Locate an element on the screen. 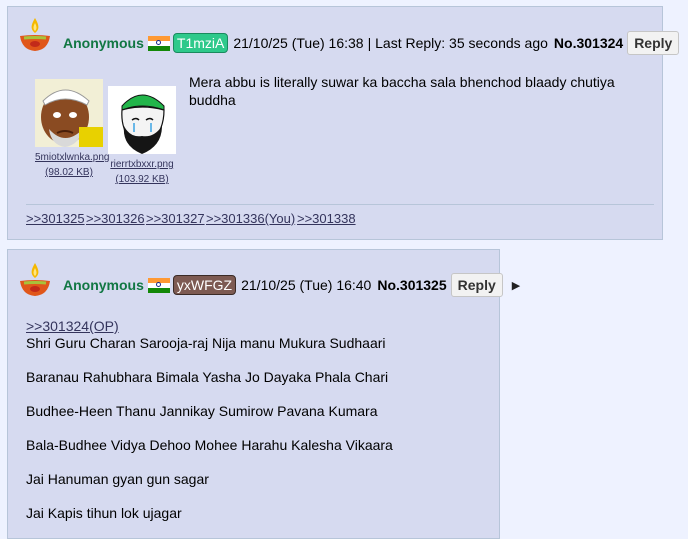 The image size is (688, 539). poster-id: T1mziA is located at coordinates (200, 43).